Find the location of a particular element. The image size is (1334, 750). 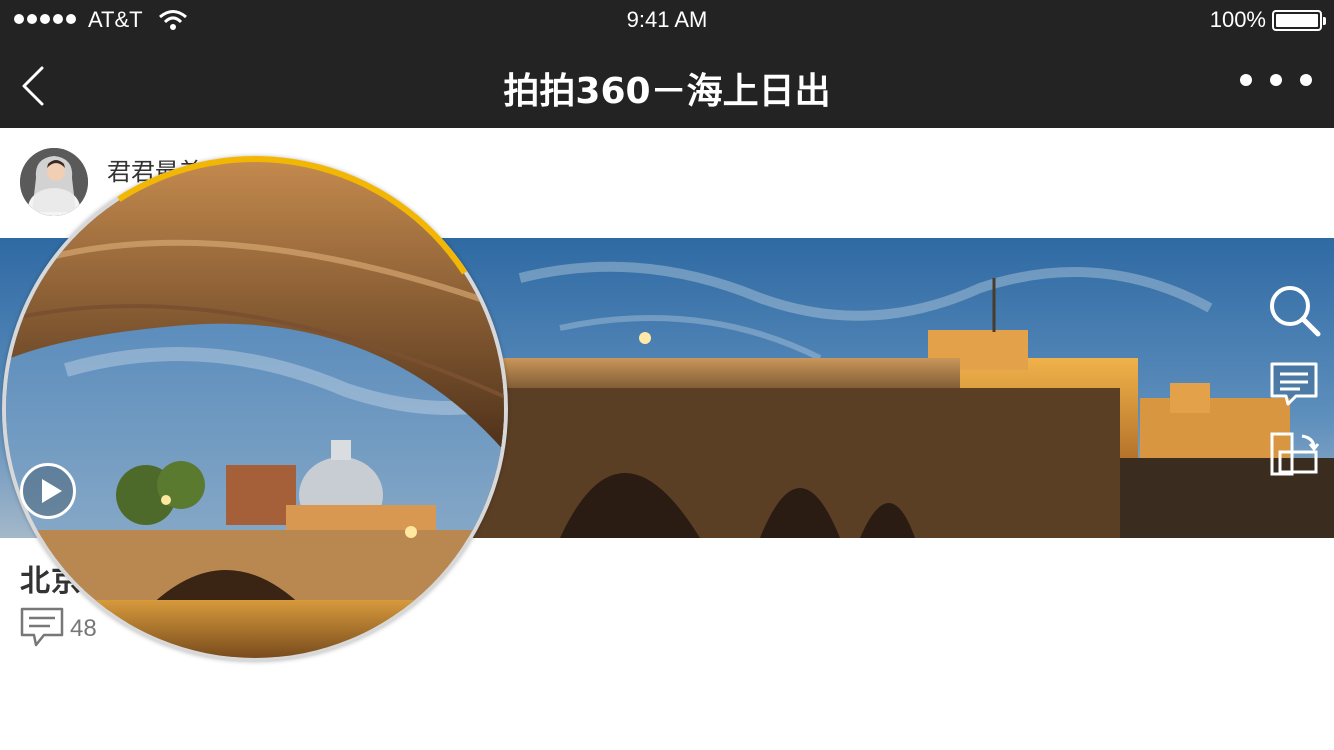

comment-icon is located at coordinates (1295, 385).